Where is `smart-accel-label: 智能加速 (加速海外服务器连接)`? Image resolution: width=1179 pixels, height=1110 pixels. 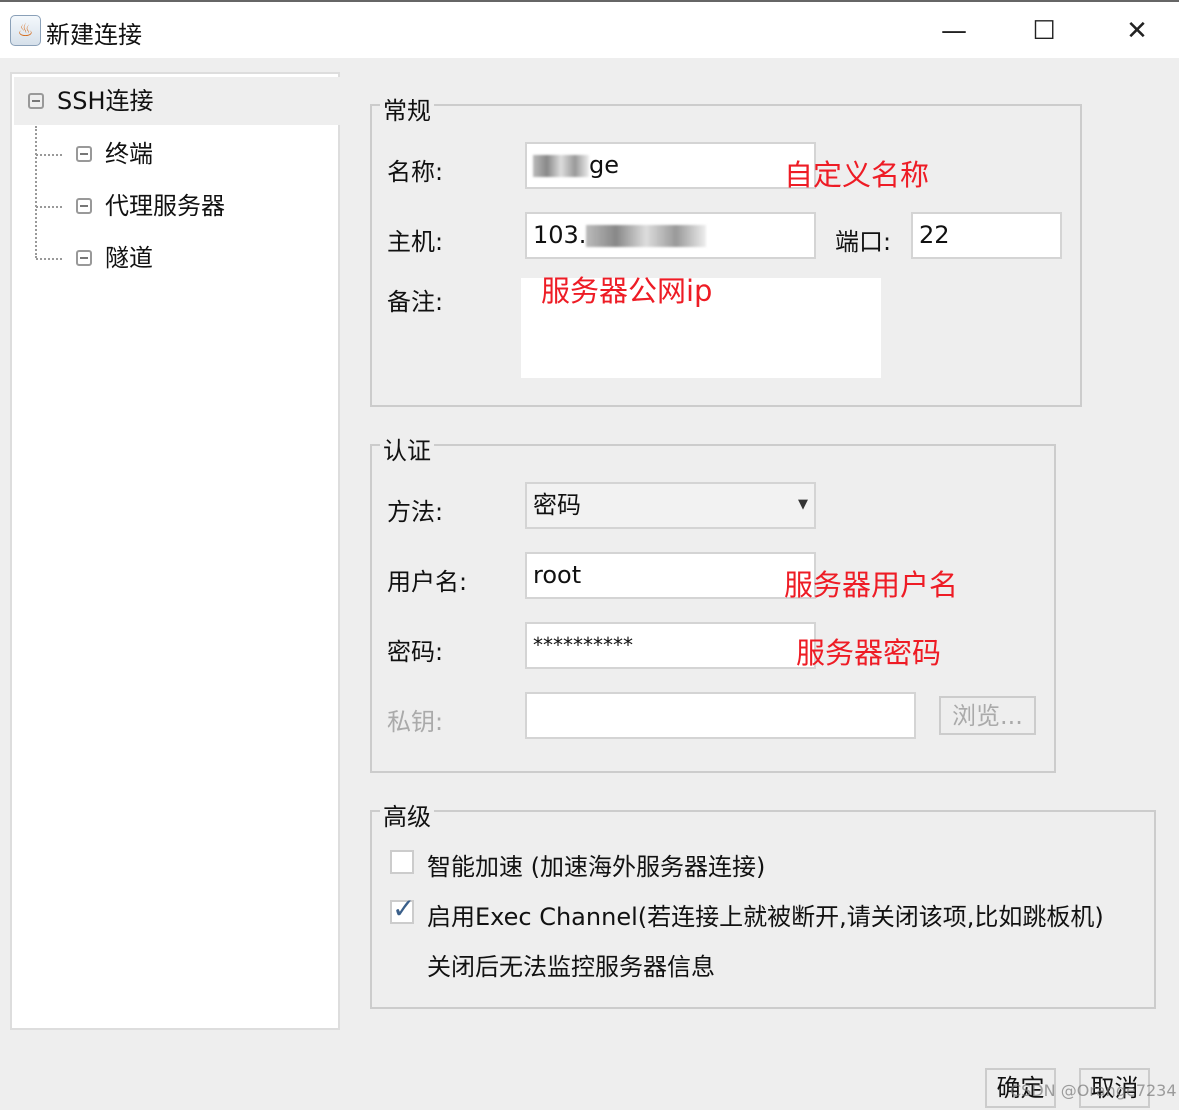 smart-accel-label: 智能加速 (加速海外服务器连接) is located at coordinates (596, 867).